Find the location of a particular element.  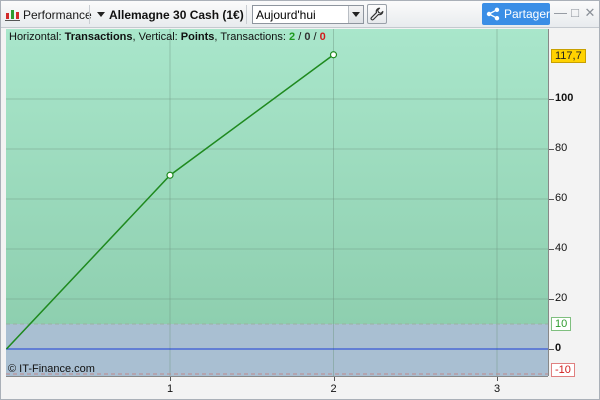

x-axis-label: 1 is located at coordinates (170, 389).